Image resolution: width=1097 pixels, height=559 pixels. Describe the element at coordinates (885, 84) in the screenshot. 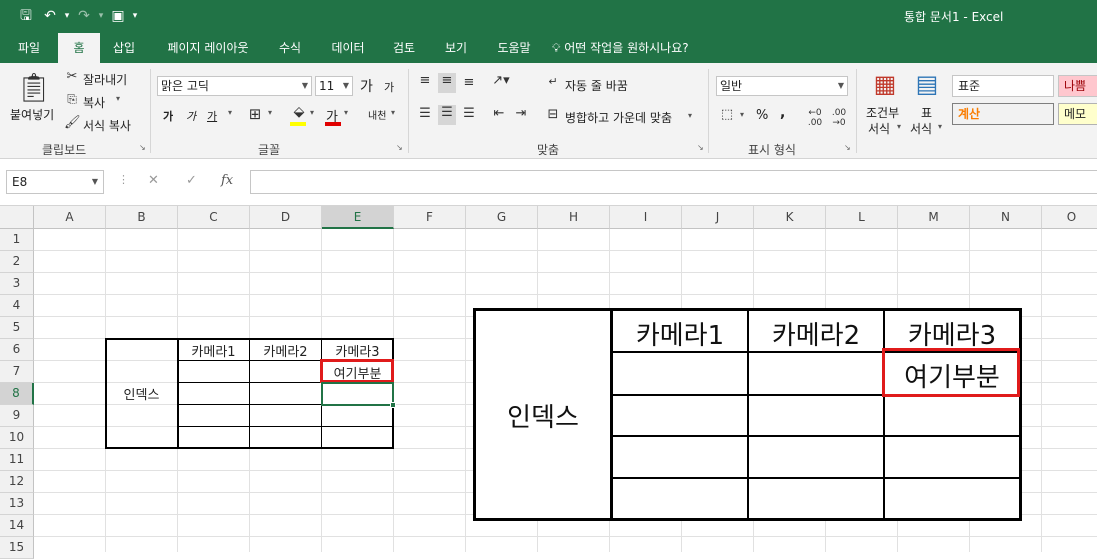

I see `conditional-format-icon: ▦` at that location.